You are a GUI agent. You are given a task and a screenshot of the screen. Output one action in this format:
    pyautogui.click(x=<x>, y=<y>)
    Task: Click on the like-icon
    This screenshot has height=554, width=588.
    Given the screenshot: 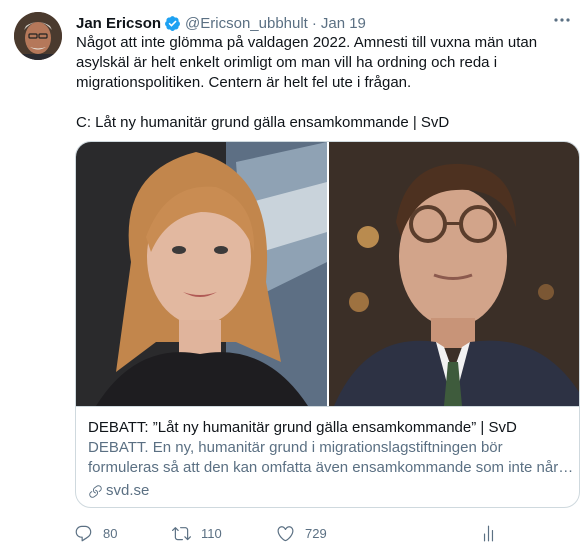 What is the action you would take?
    pyautogui.click(x=285, y=533)
    